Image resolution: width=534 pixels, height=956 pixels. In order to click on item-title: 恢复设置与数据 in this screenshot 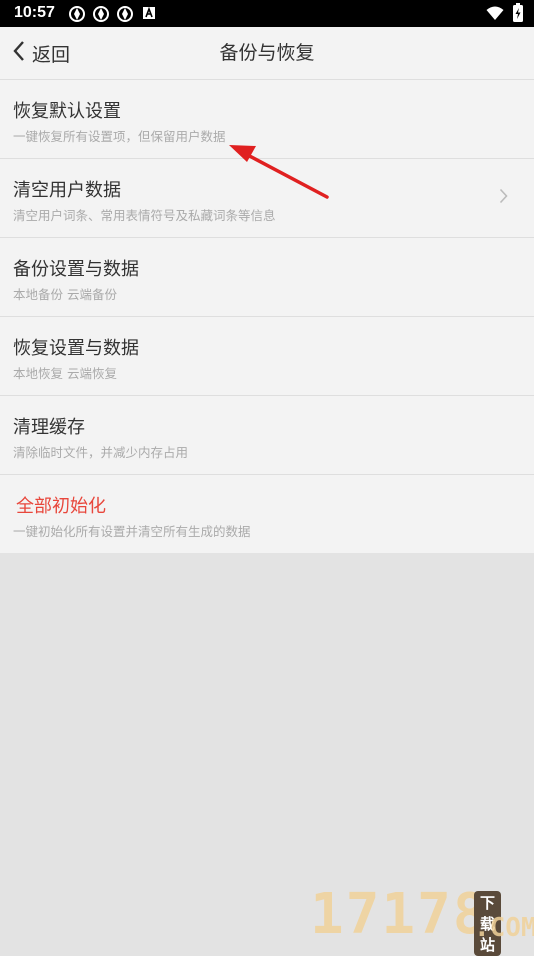, I will do `click(76, 348)`.